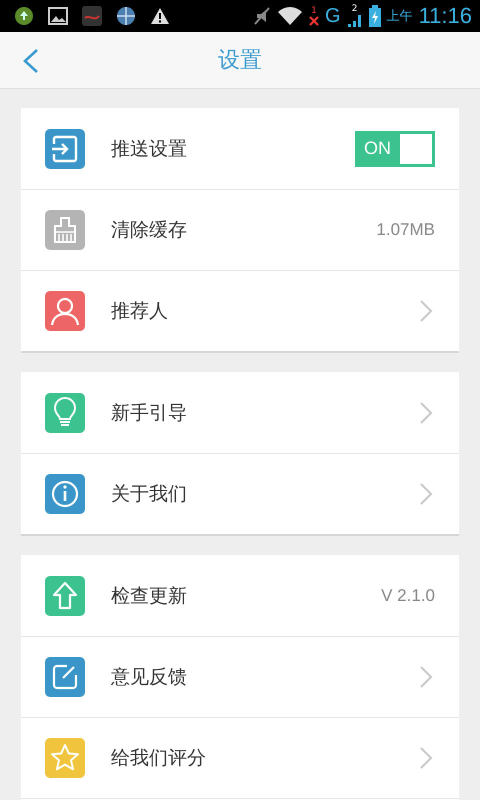 The height and width of the screenshot is (800, 480). Describe the element at coordinates (265, 494) in the screenshot. I see `setting-label: 关于我们` at that location.